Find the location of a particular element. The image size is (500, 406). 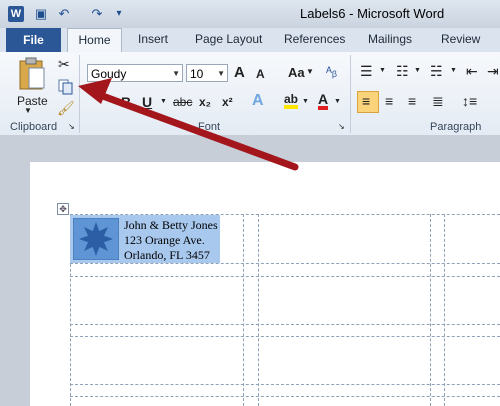

paragraph-group-label: Paragraph is located at coordinates (456, 127).